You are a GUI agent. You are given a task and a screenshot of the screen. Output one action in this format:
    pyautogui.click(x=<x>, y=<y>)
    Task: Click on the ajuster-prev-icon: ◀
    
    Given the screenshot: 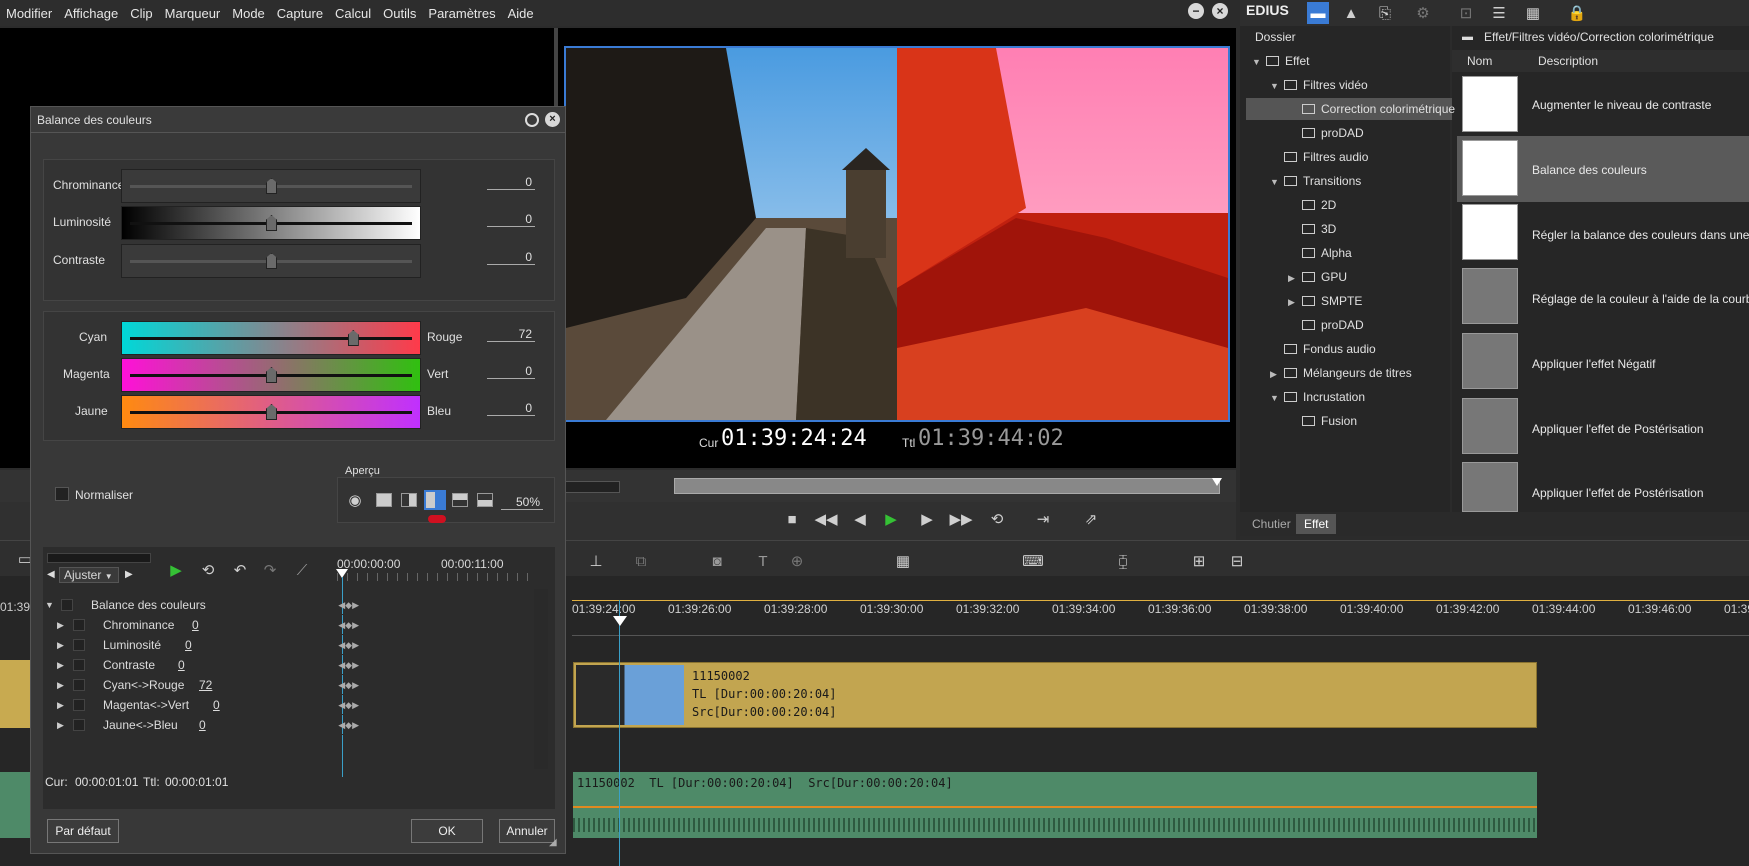 What is the action you would take?
    pyautogui.click(x=51, y=574)
    